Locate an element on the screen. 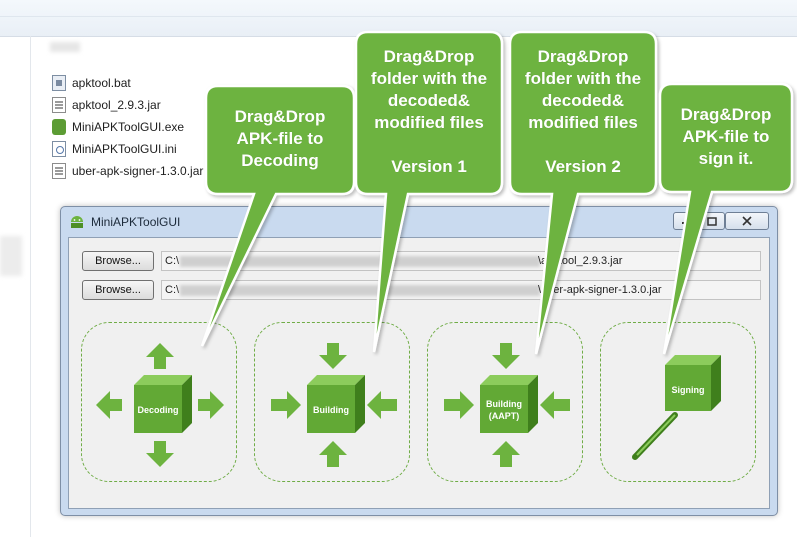 The width and height of the screenshot is (797, 537). explorer-toolbar is located at coordinates (398, 18).